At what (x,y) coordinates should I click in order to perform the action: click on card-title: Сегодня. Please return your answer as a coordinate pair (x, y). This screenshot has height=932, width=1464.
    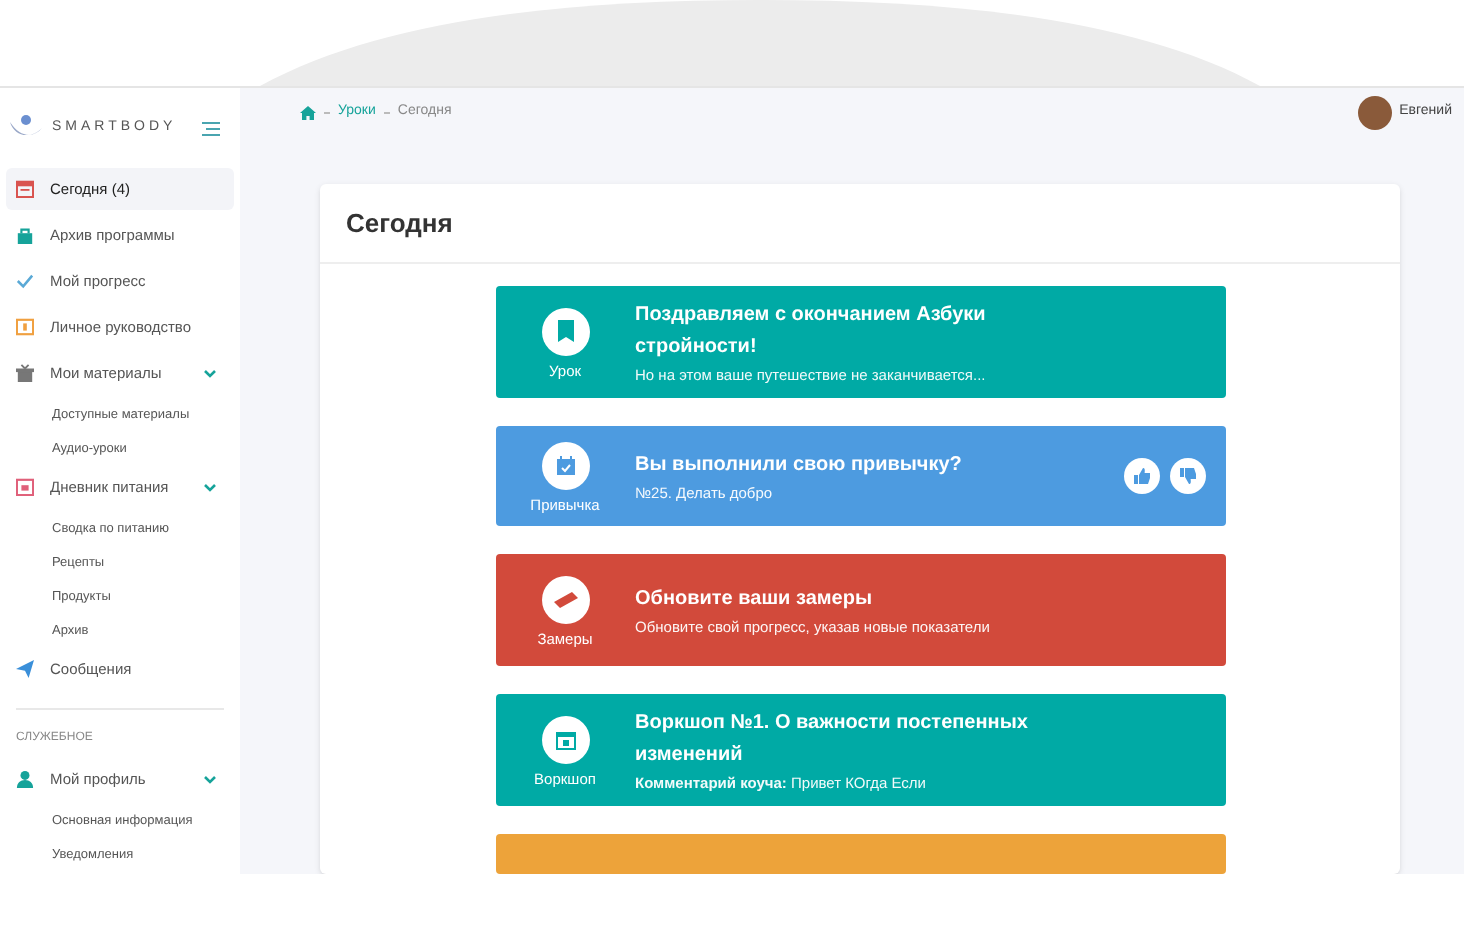
    Looking at the image, I should click on (399, 223).